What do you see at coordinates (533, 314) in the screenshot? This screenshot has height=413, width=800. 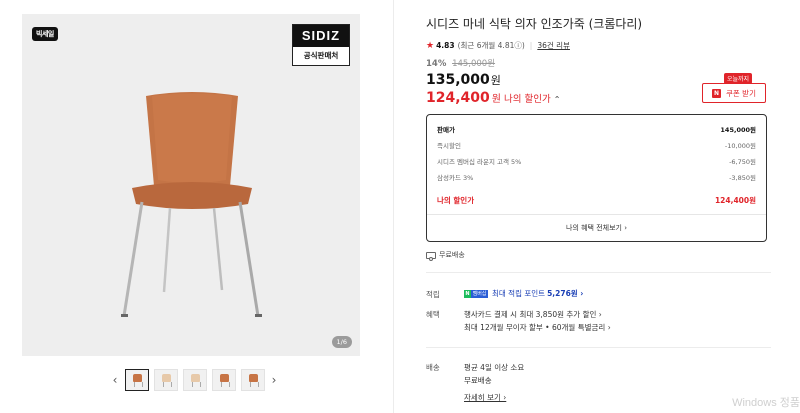 I see `card-discount-link: 행사카드 결제 시 최대 3,850원 추가 할인 ›` at bounding box center [533, 314].